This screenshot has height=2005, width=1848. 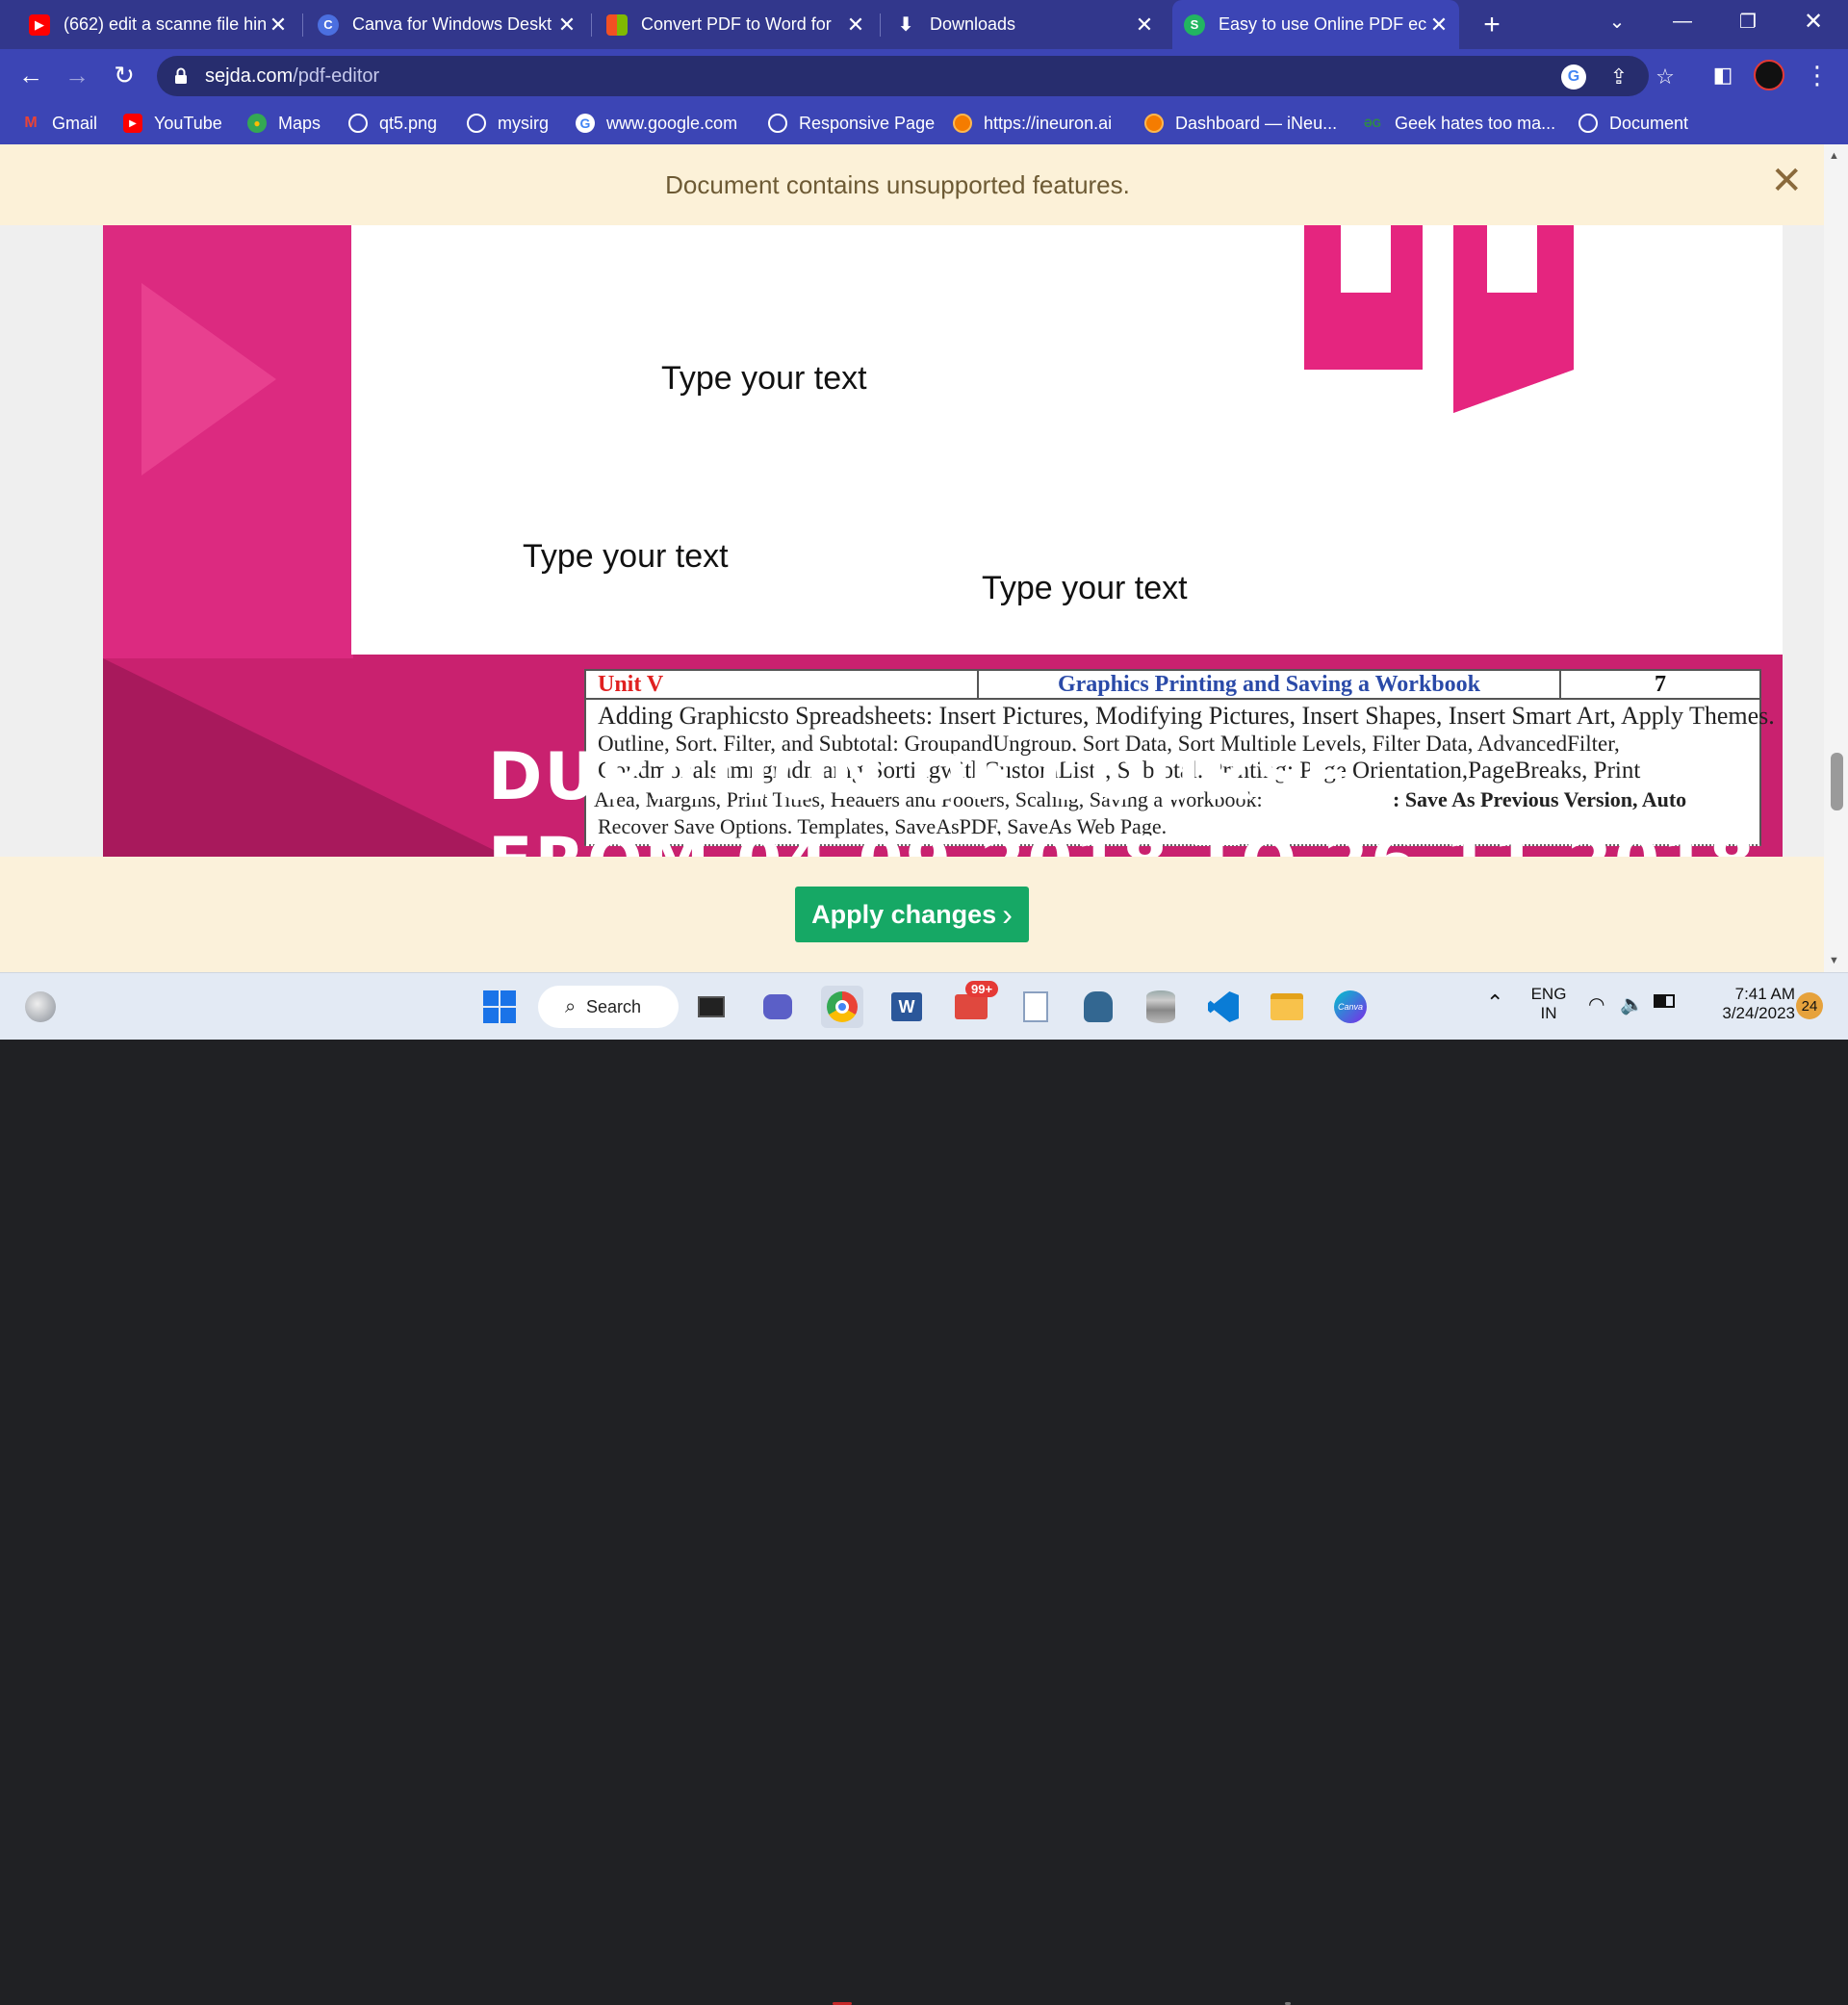 I want to click on bookmark-maps: ● Maps, so click(x=284, y=123).